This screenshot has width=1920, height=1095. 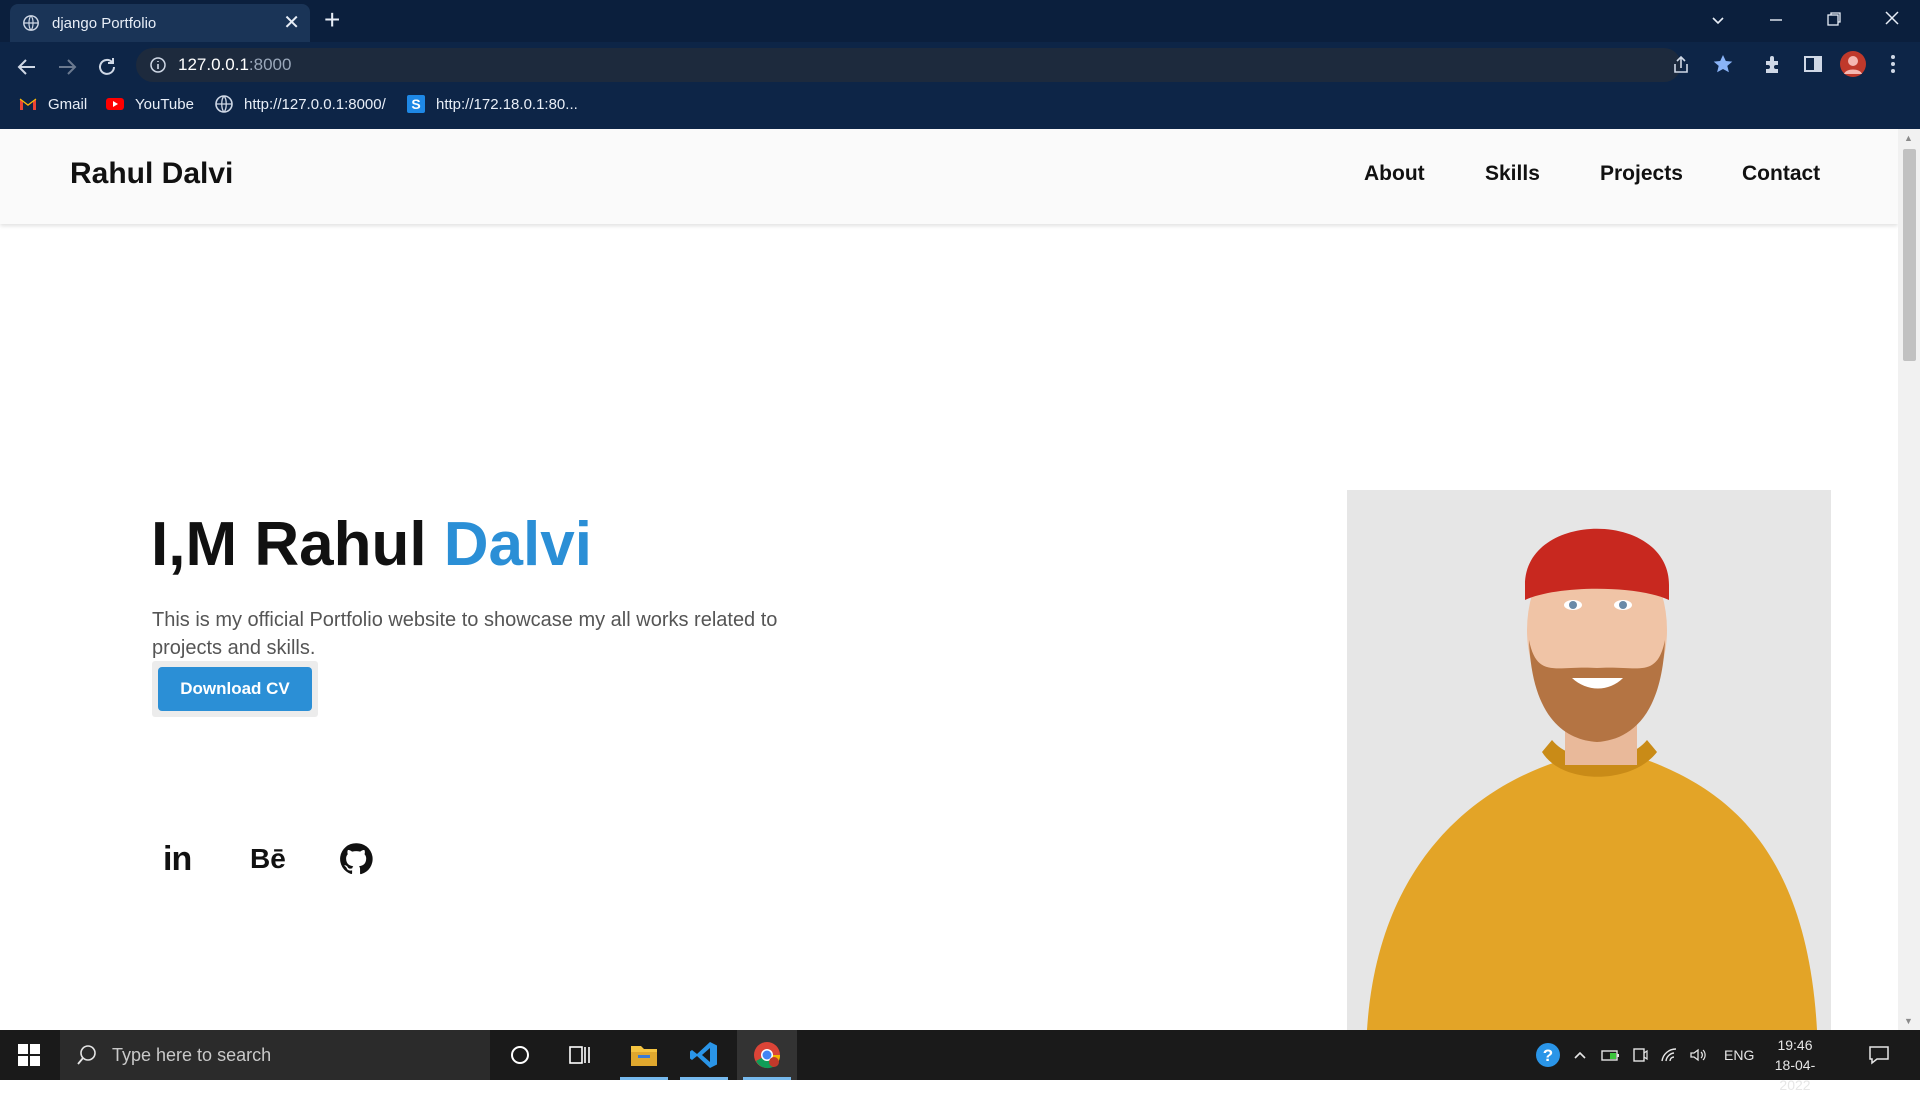 I want to click on site-info-icon, so click(x=158, y=65).